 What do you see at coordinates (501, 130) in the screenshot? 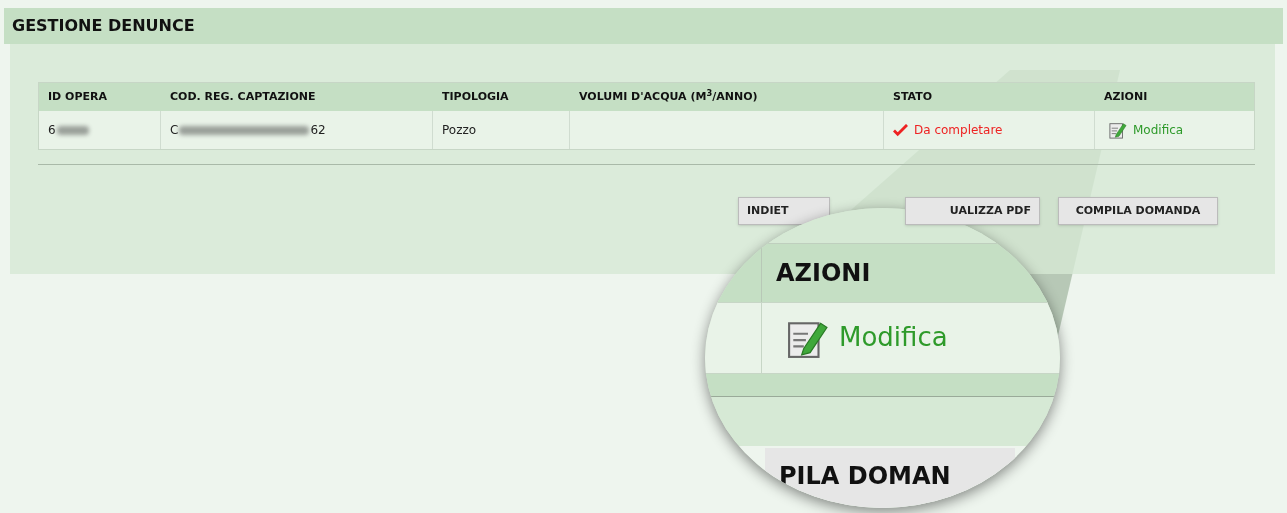
I see `table-cell: Pozzo` at bounding box center [501, 130].